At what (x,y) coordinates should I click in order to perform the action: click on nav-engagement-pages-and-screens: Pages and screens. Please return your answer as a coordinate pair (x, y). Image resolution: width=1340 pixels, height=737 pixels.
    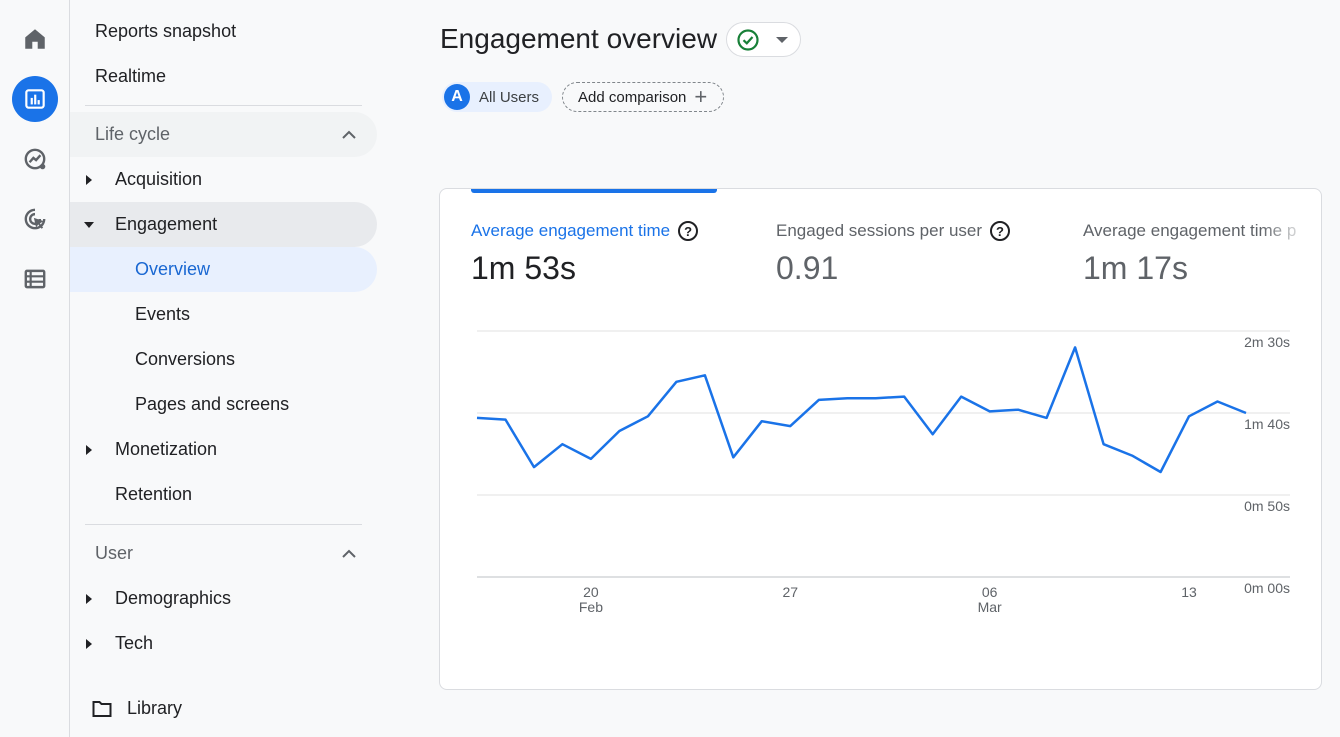
    Looking at the image, I should click on (223, 404).